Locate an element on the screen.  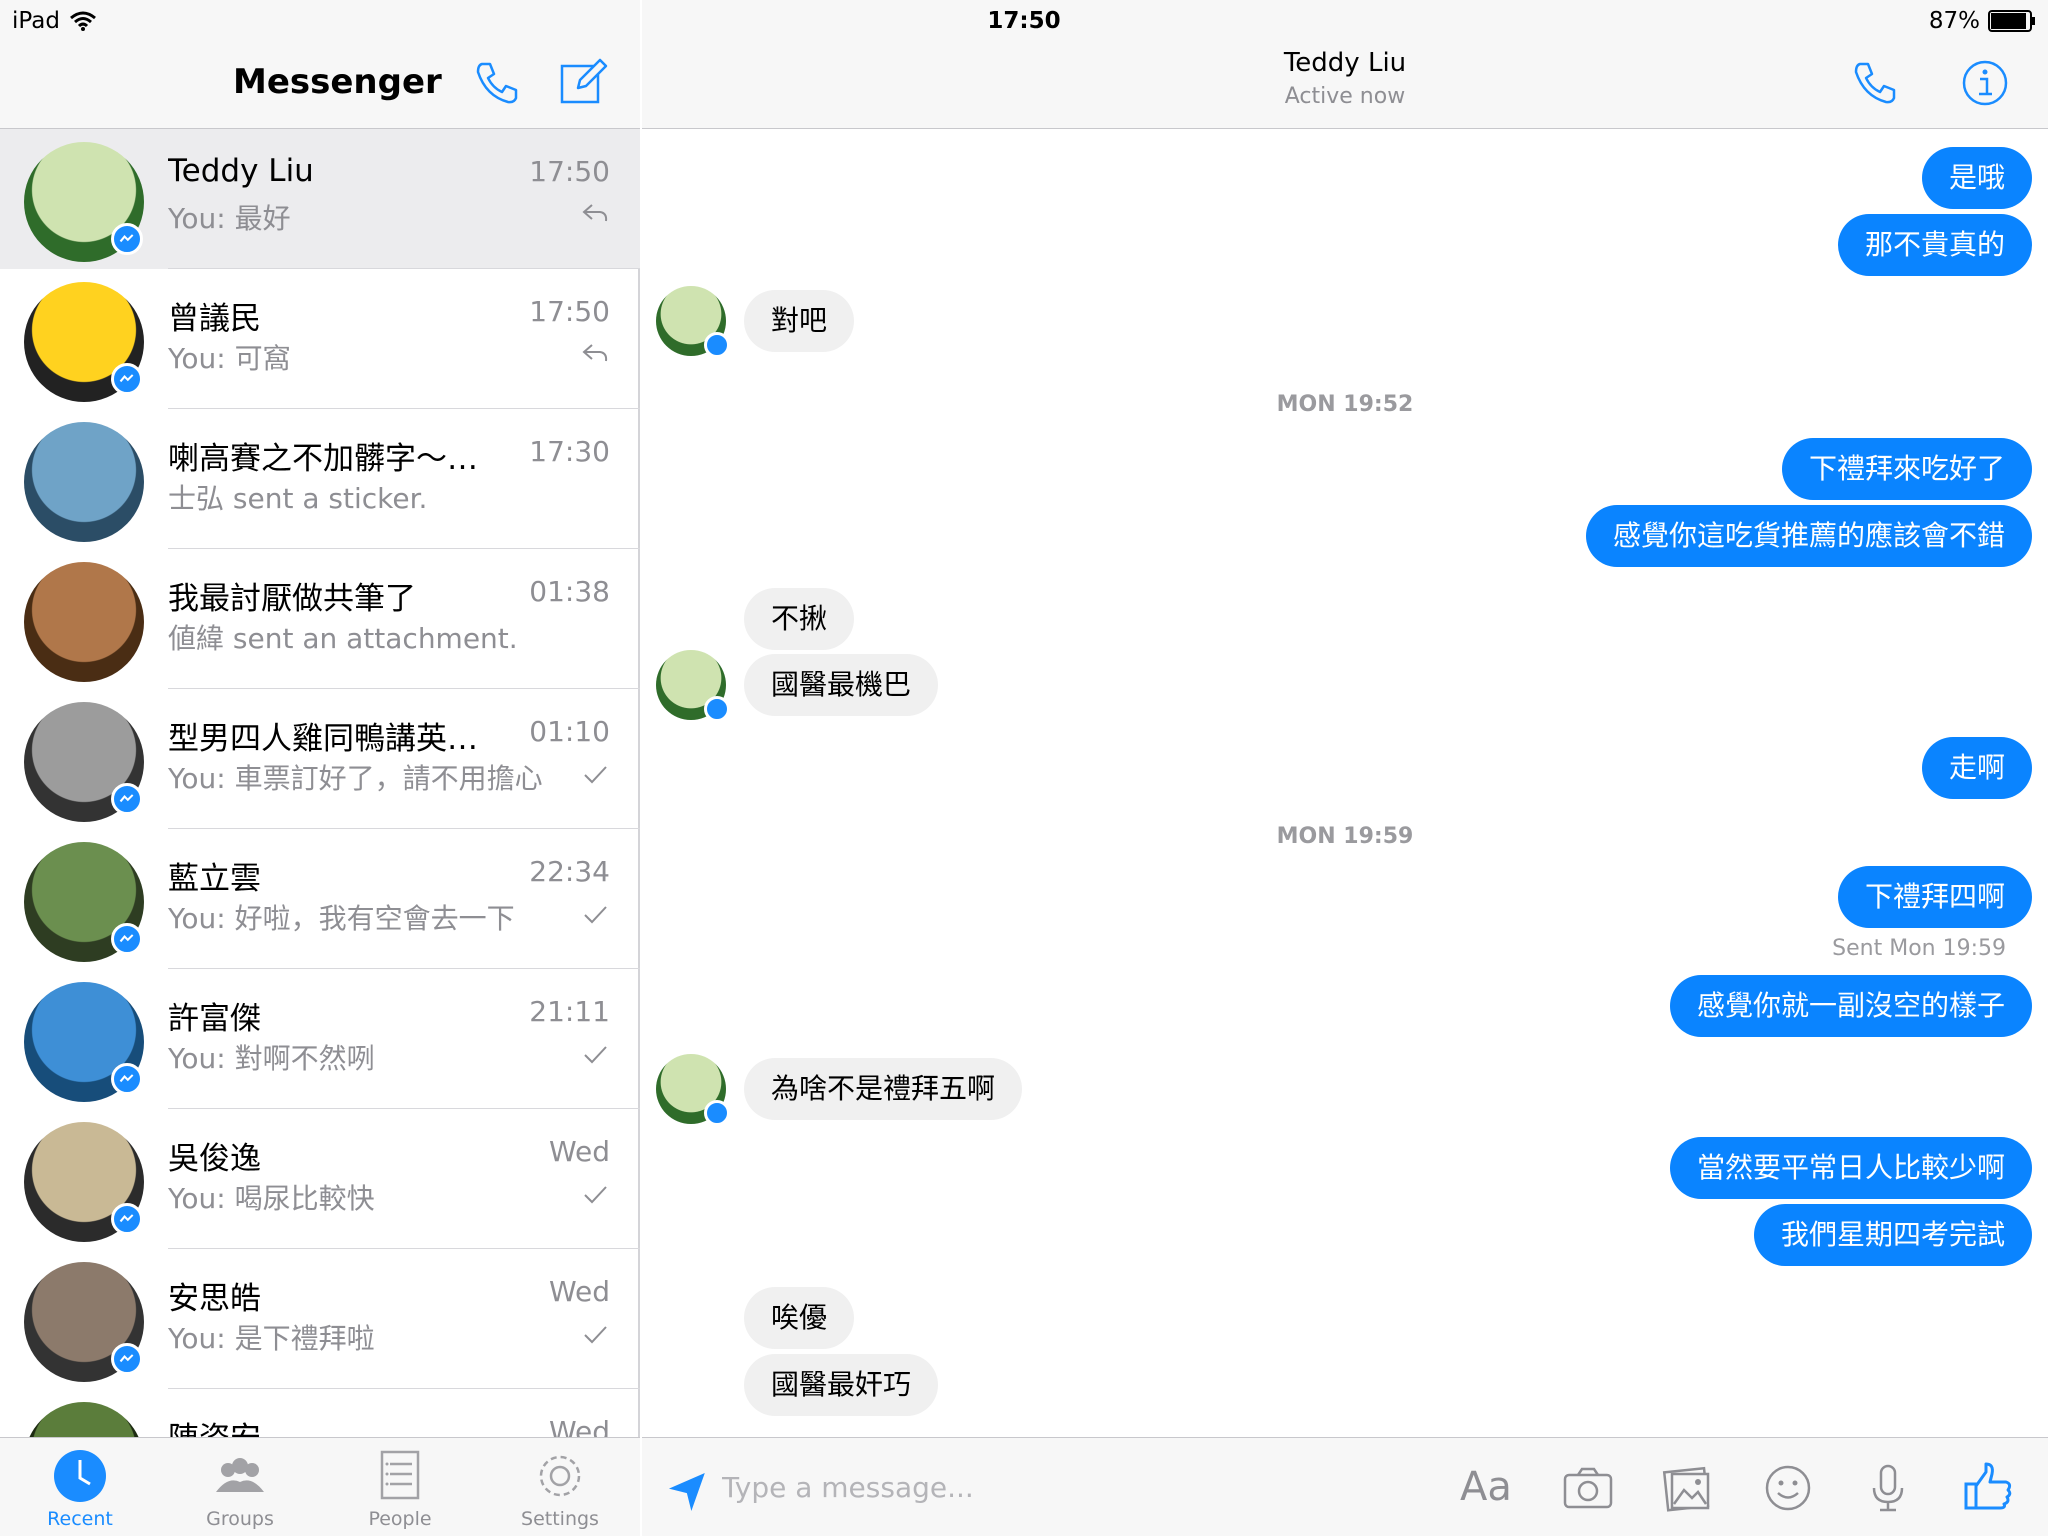
conversation-time: 01:10 is located at coordinates (569, 731).